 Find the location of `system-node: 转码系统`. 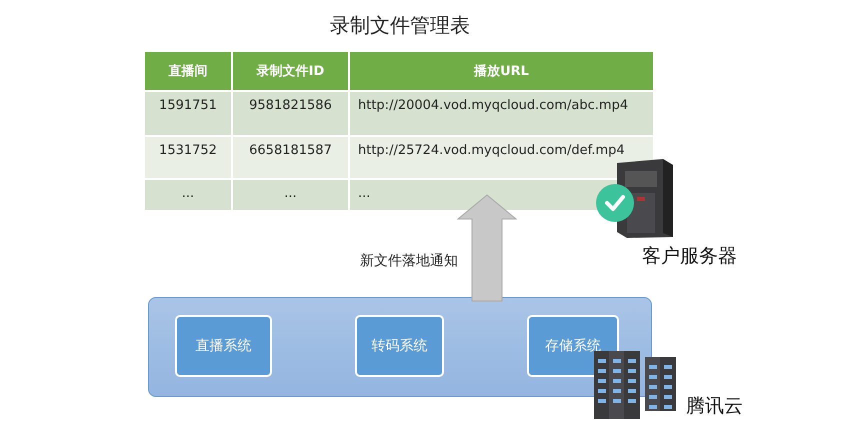

system-node: 转码系统 is located at coordinates (399, 346).